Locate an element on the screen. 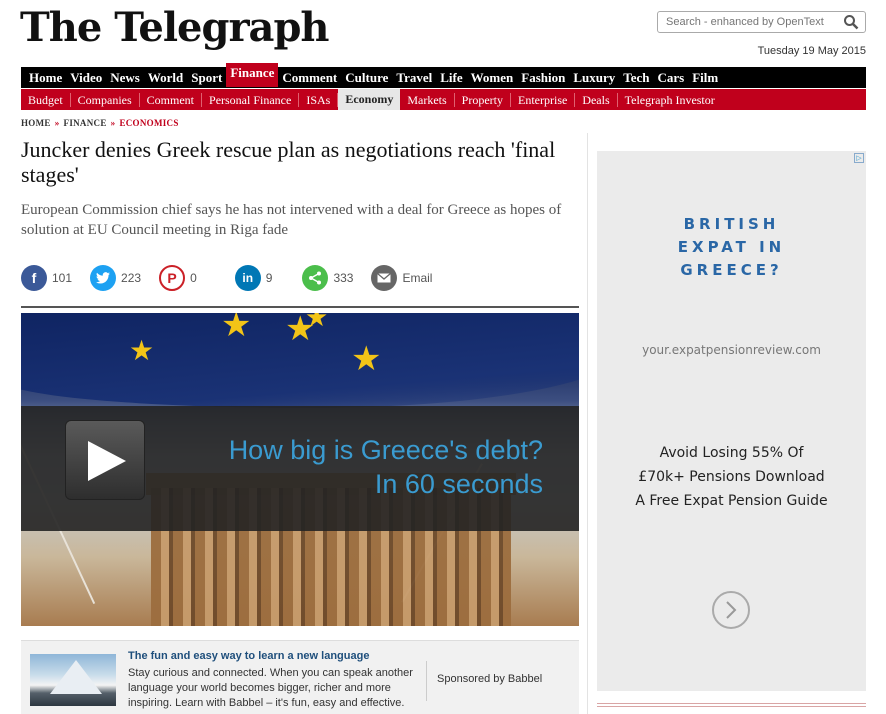 Image resolution: width=886 pixels, height=714 pixels. mountain-image is located at coordinates (76, 677).